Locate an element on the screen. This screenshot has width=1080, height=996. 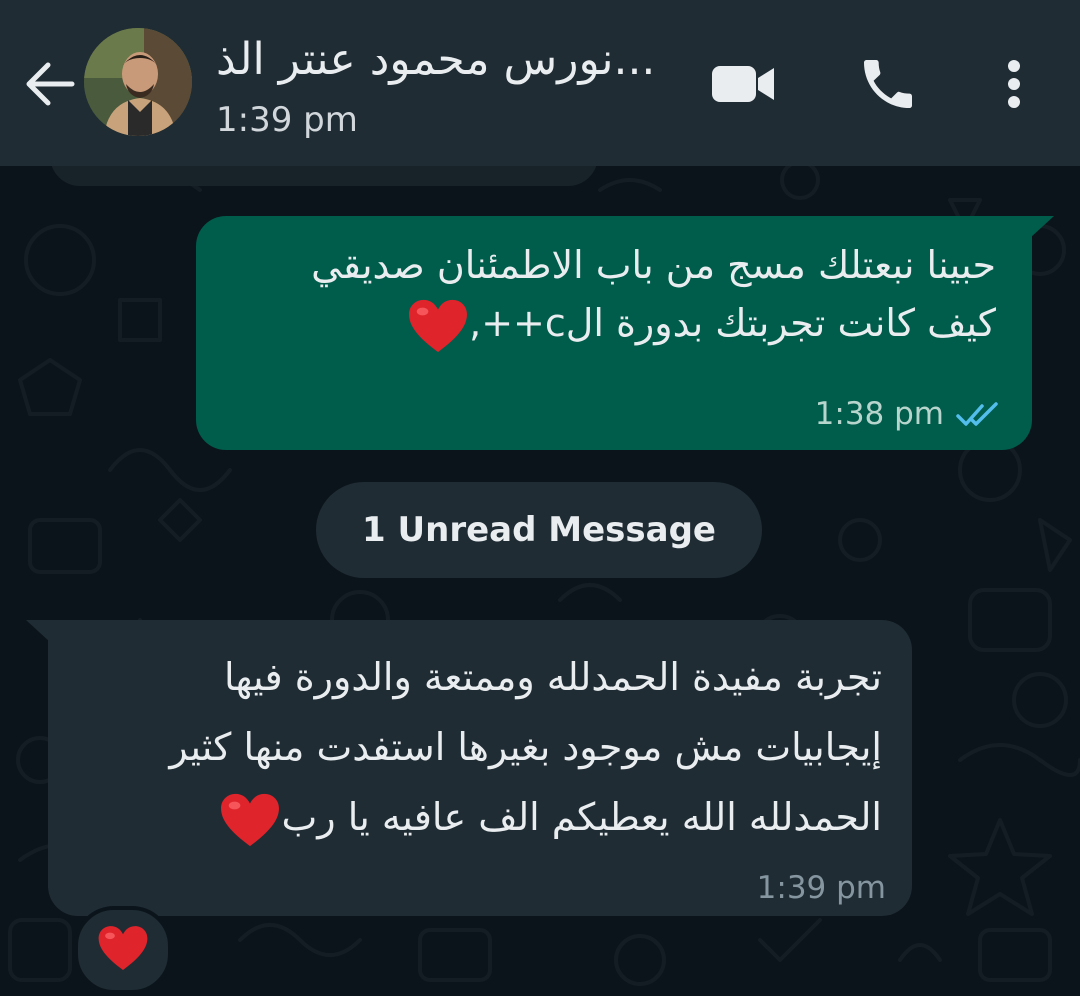
contact-photo is located at coordinates (138, 82).